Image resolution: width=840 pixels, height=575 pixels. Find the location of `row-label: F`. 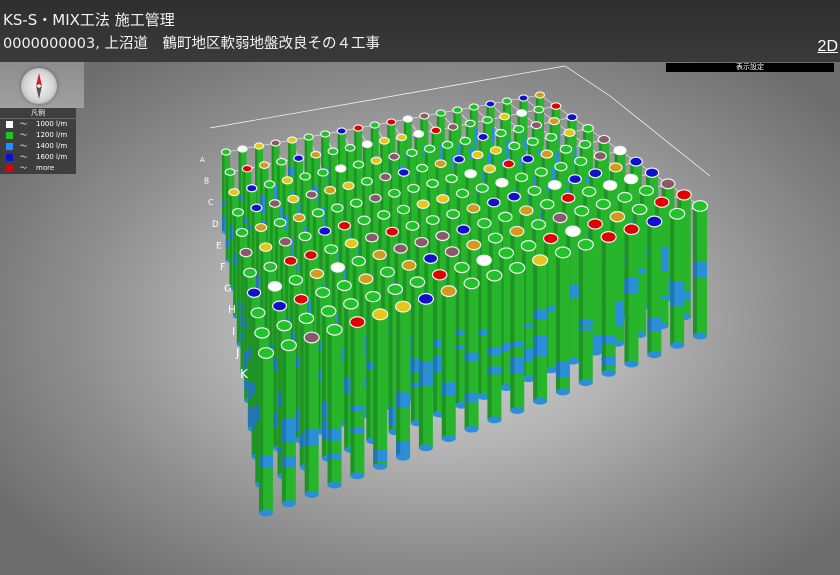

row-label: F is located at coordinates (222, 267).